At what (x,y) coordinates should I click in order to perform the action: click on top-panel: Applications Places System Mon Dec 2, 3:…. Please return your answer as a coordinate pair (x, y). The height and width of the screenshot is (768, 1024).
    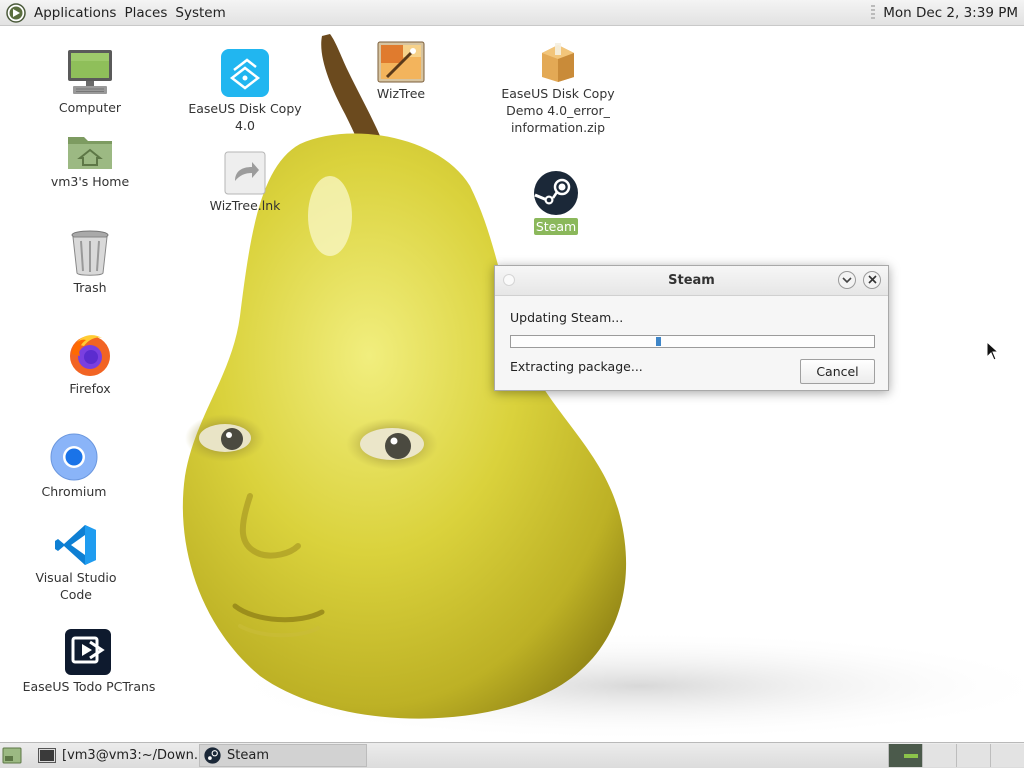
    Looking at the image, I should click on (512, 13).